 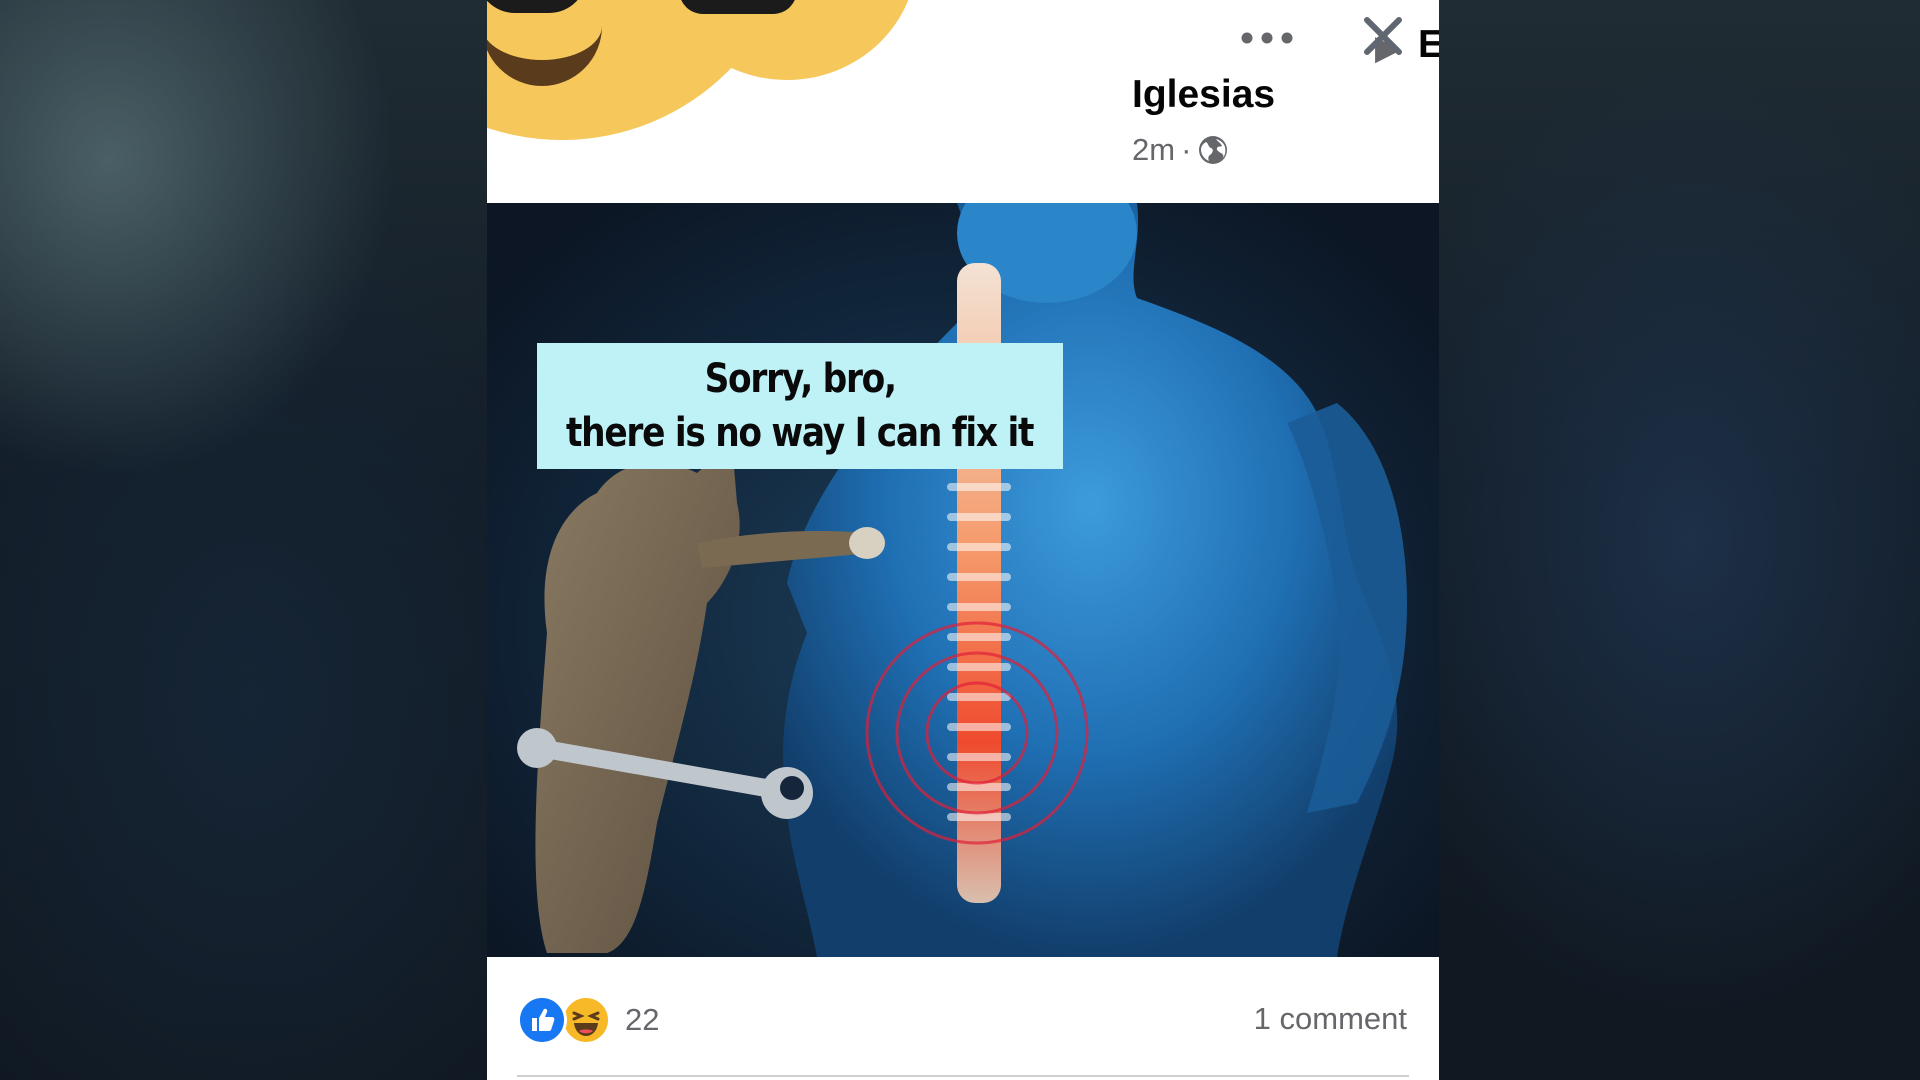 What do you see at coordinates (1428, 45) in the screenshot?
I see `author-name: Enrique` at bounding box center [1428, 45].